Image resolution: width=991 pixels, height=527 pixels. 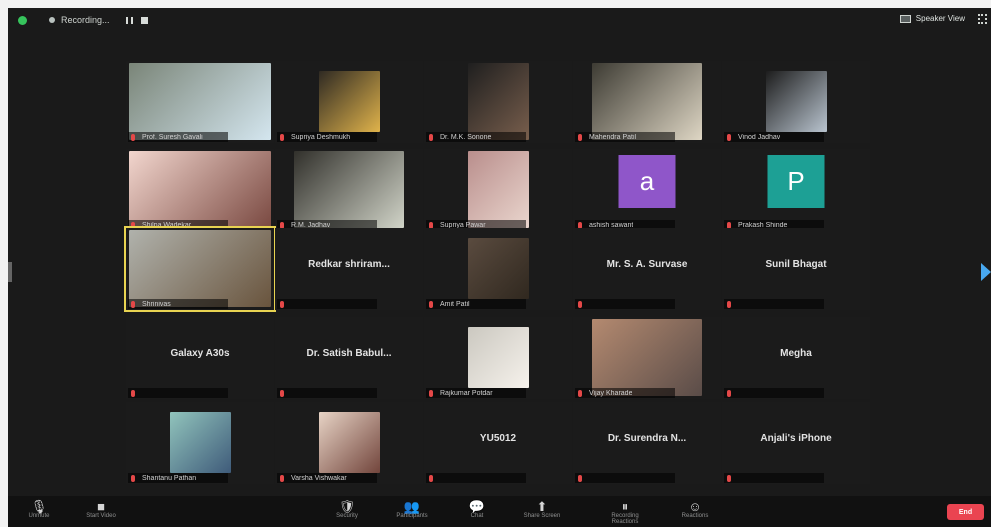 I want to click on participant-name-label: Vijay Kharade, so click(x=611, y=393).